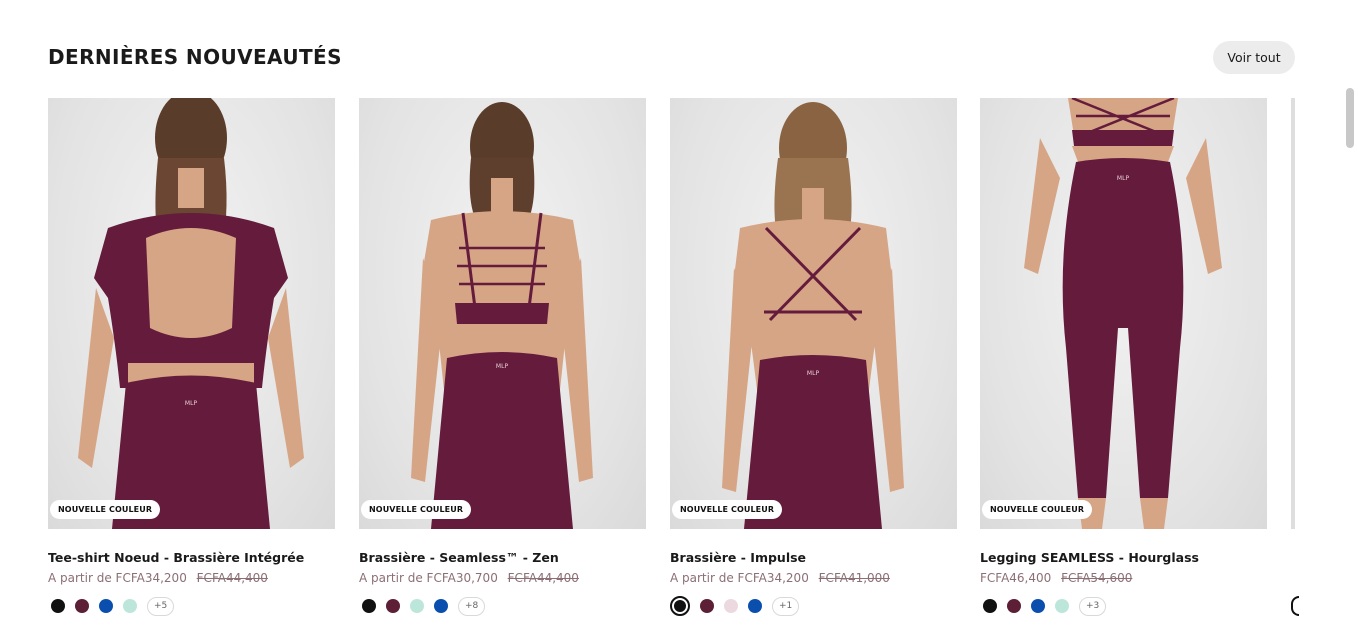 The width and height of the screenshot is (1358, 644). Describe the element at coordinates (1097, 578) in the screenshot. I see `old-price: FCFA54,600` at that location.